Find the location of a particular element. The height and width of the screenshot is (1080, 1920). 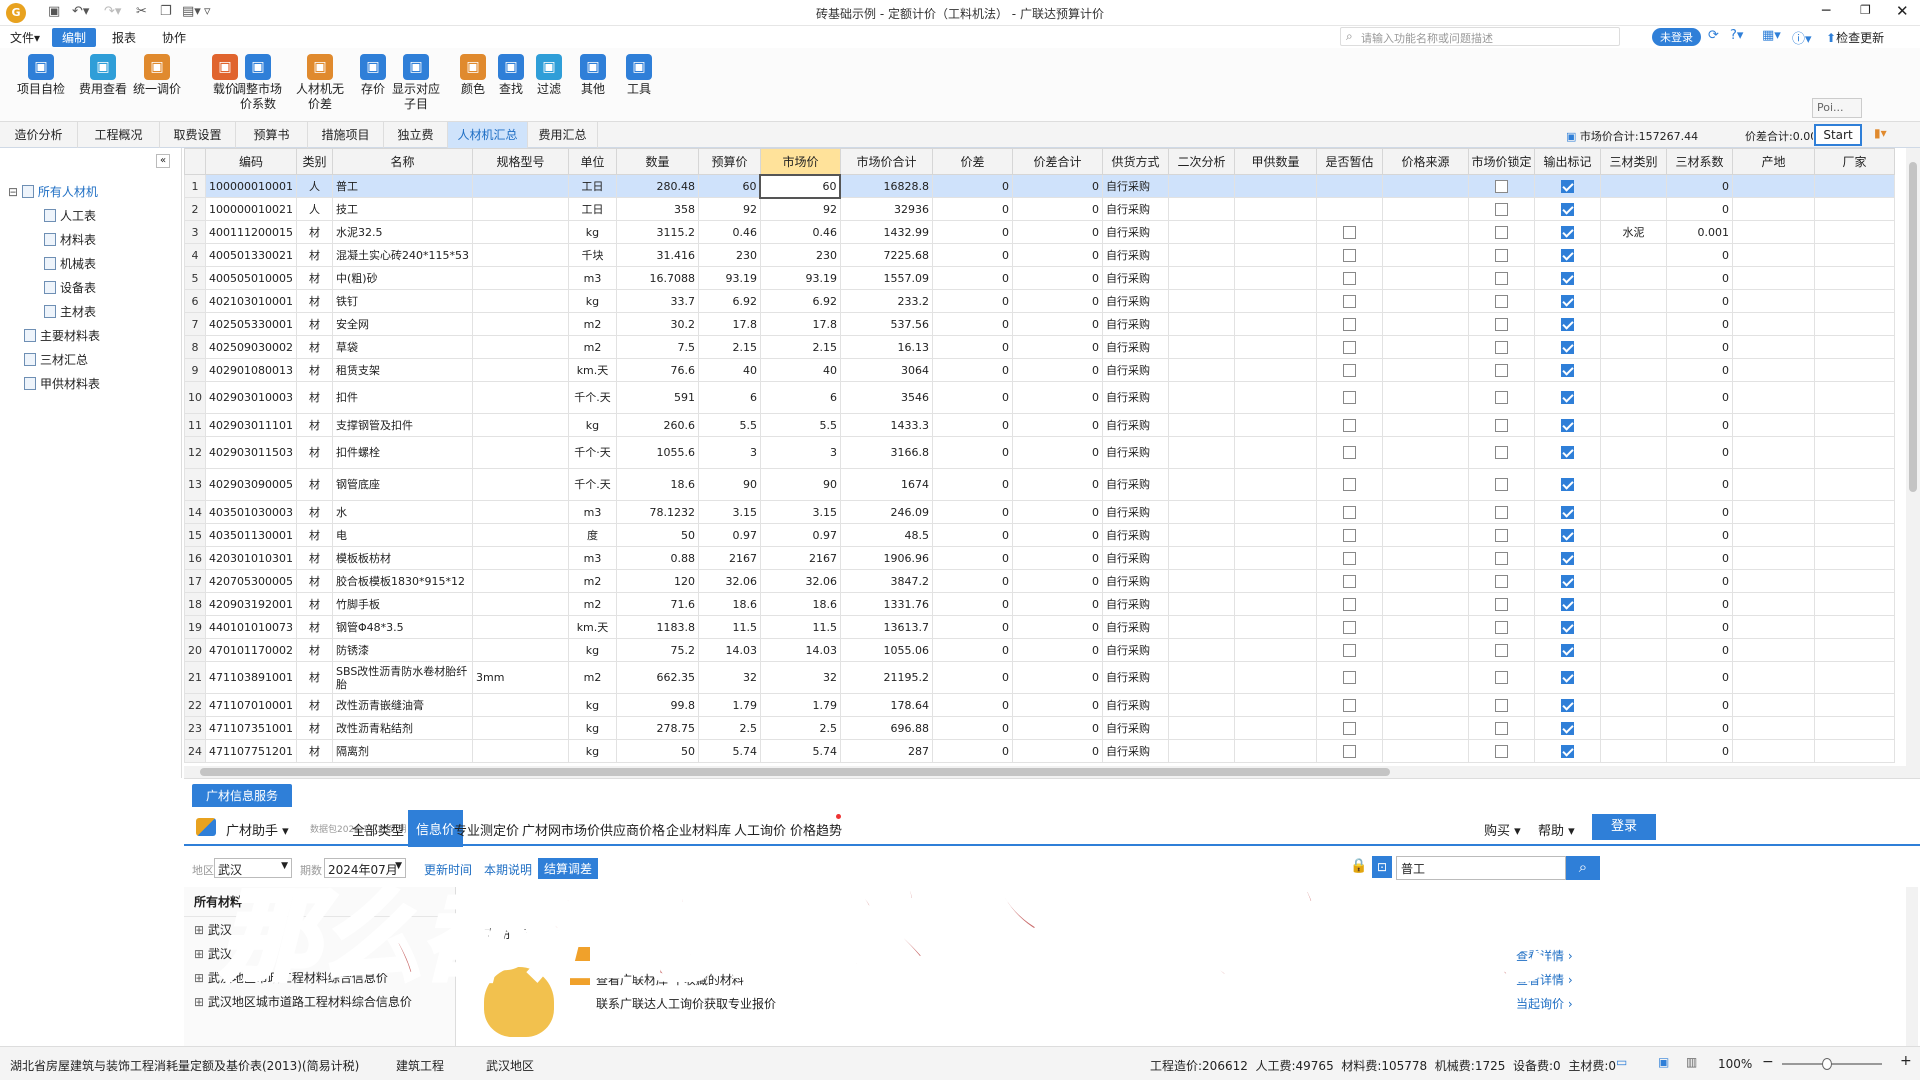

cell: 99.8 is located at coordinates (657, 705).